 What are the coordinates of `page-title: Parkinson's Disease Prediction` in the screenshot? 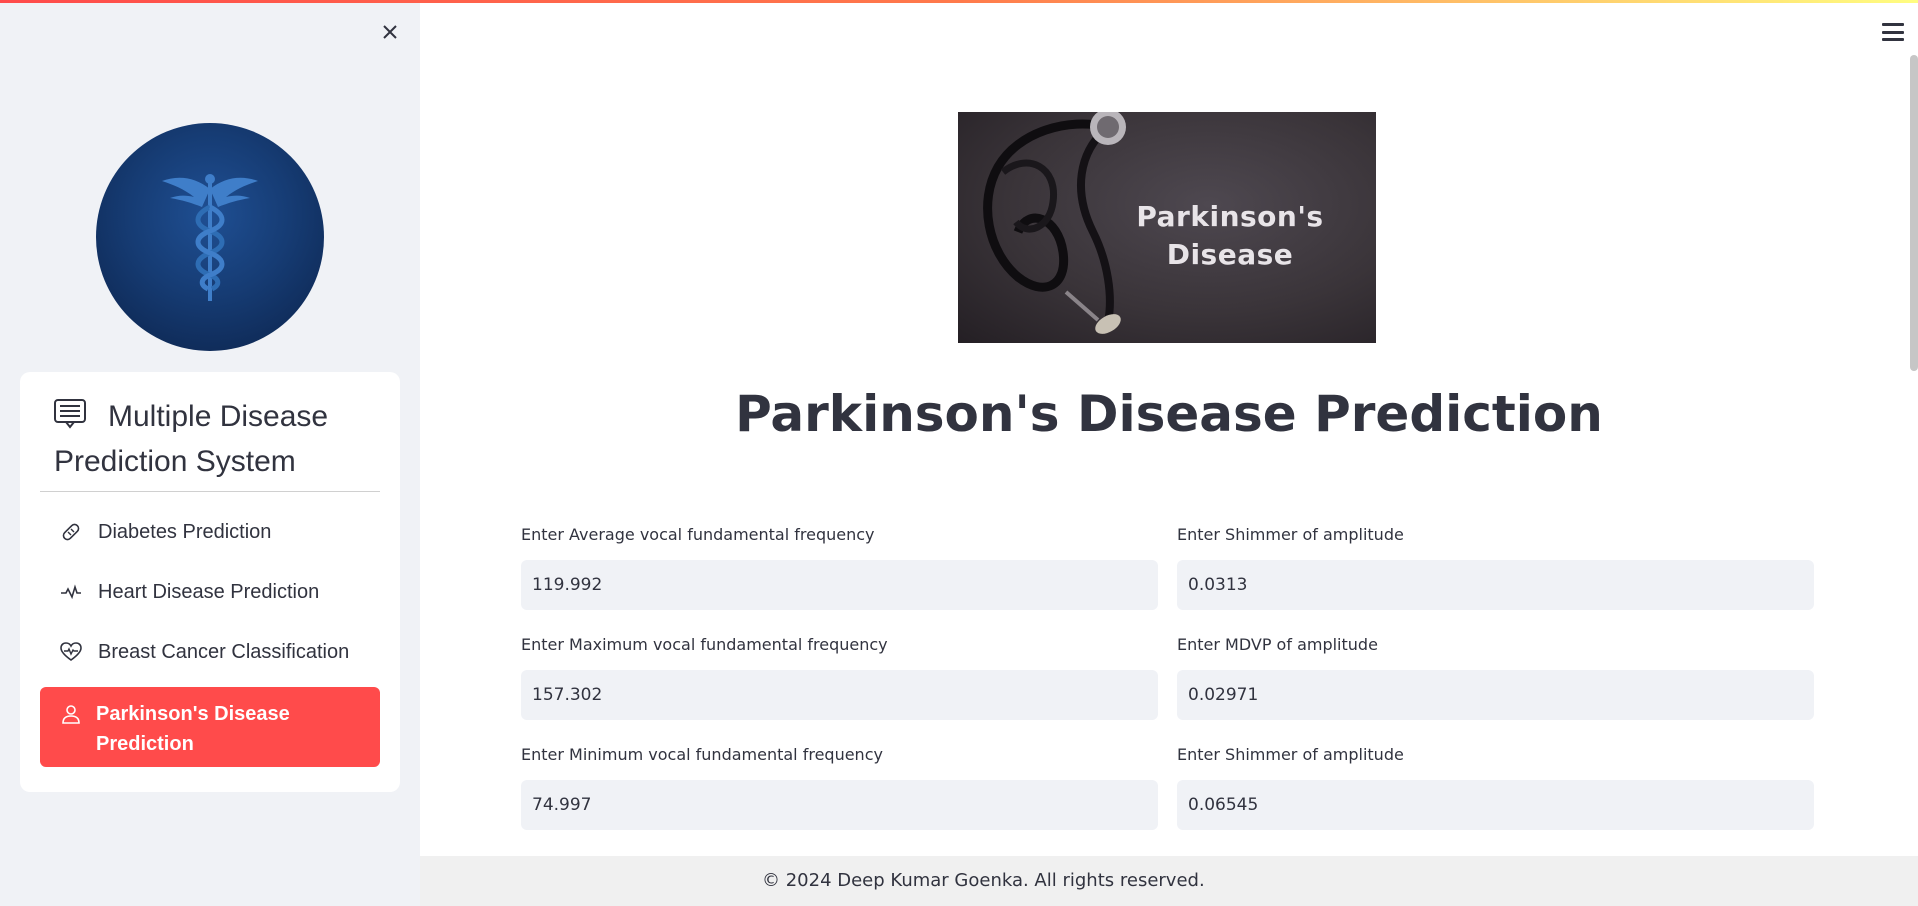 It's located at (1169, 414).